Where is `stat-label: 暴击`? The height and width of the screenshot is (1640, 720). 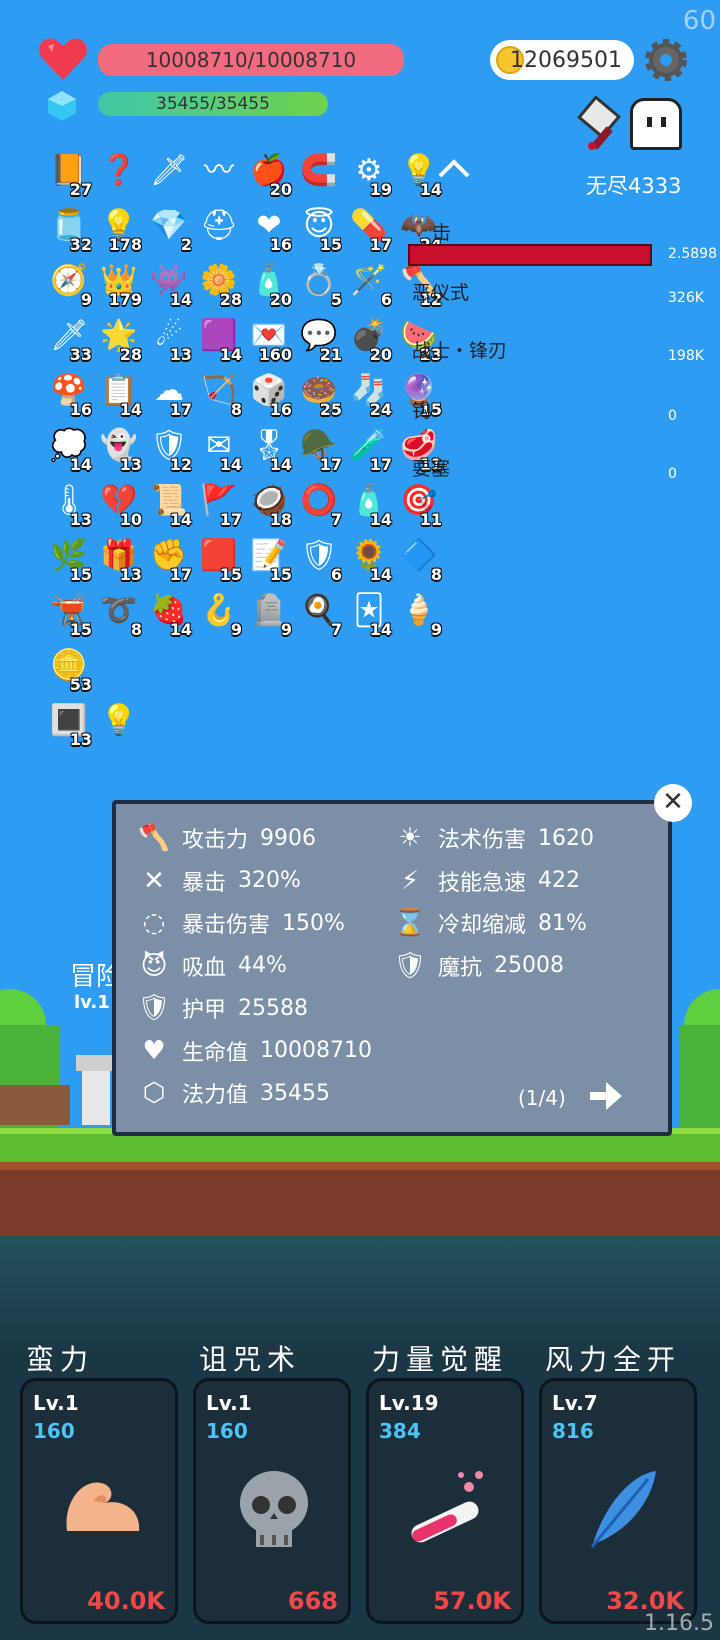
stat-label: 暴击 is located at coordinates (204, 883).